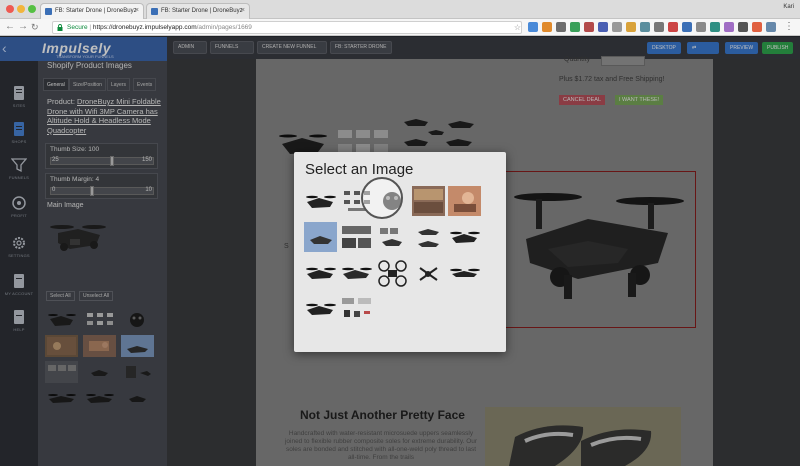 This screenshot has width=800, height=466. Describe the element at coordinates (10, 9) in the screenshot. I see `close-window-button` at that location.